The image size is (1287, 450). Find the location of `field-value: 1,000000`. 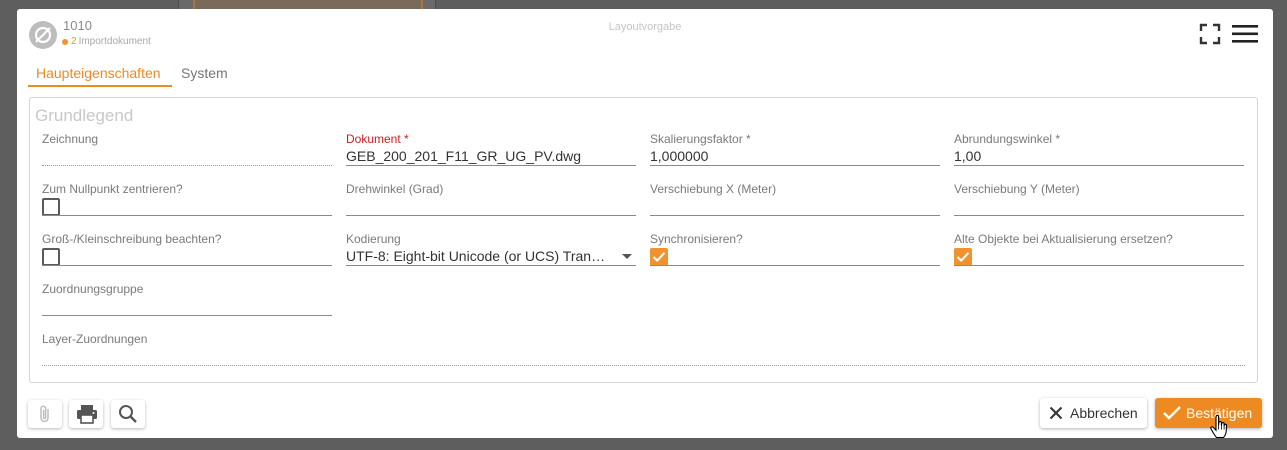

field-value: 1,000000 is located at coordinates (679, 156).